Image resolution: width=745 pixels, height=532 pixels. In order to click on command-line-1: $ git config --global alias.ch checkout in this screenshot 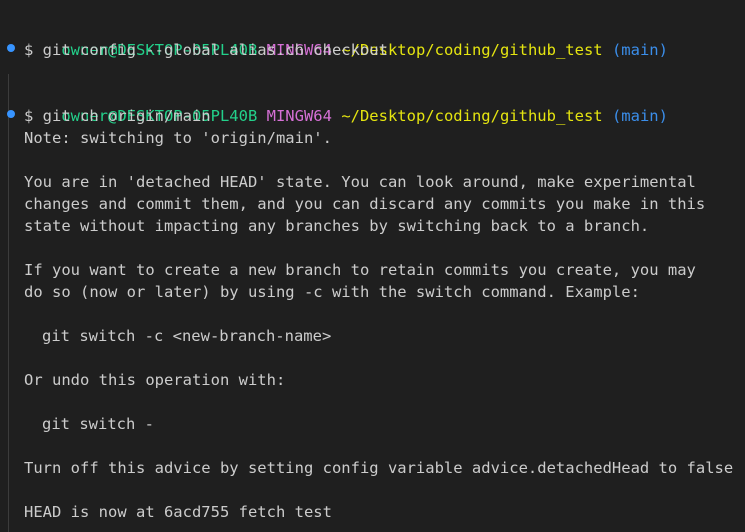, I will do `click(206, 50)`.